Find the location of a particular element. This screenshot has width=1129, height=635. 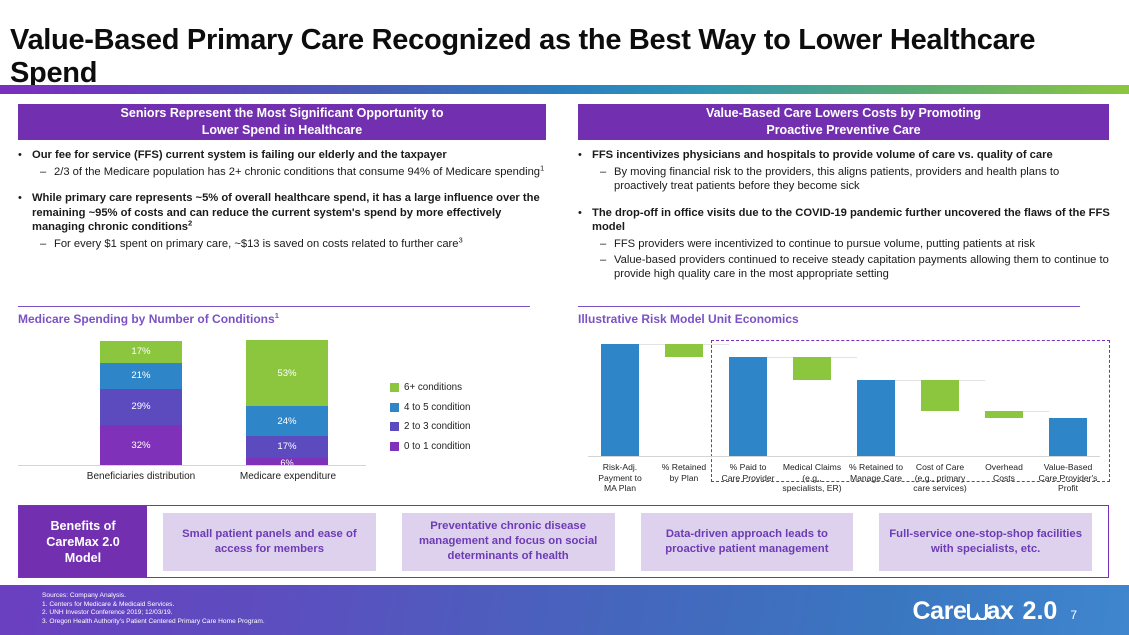

benefits-lead-line2: CareMax 2.0 is located at coordinates (83, 541).